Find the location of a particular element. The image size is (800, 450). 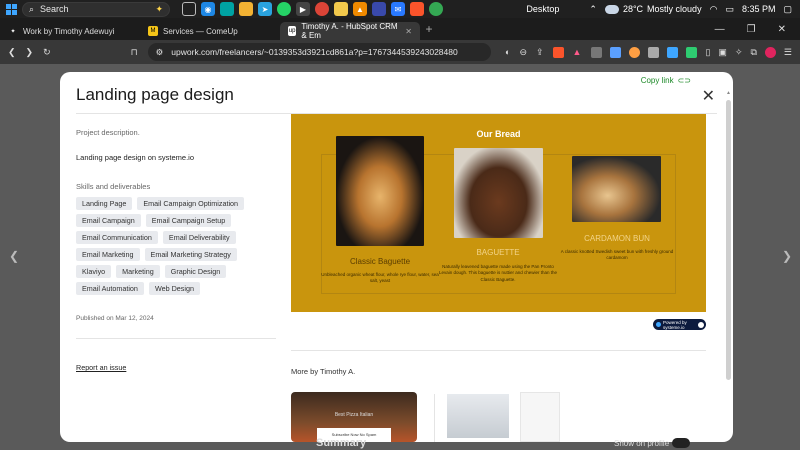

leo-icon: ✧ is located at coordinates (739, 52).